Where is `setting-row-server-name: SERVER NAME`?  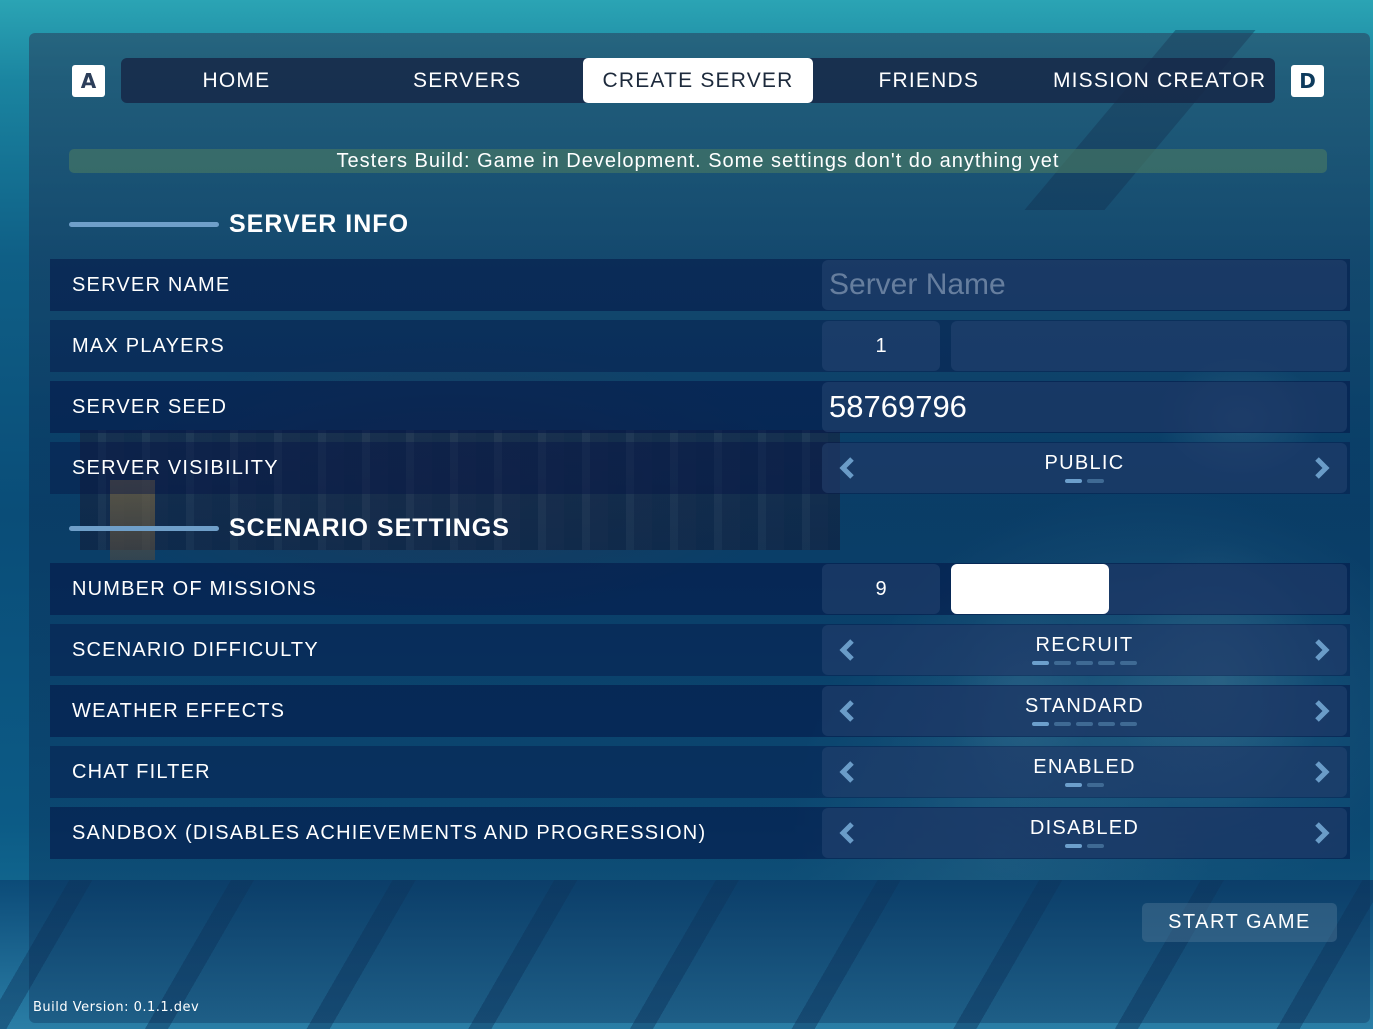 setting-row-server-name: SERVER NAME is located at coordinates (700, 285).